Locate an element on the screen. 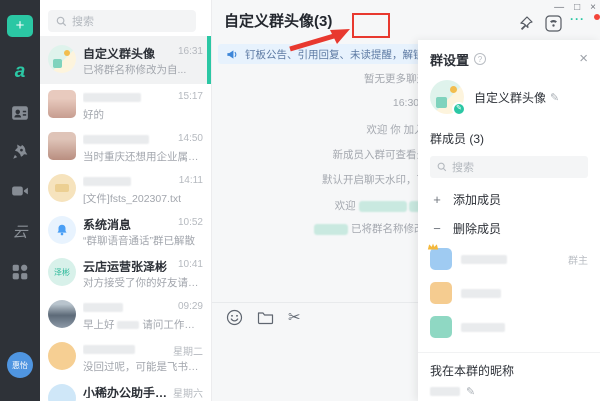 The image size is (600, 401). contacts-icon is located at coordinates (20, 113).